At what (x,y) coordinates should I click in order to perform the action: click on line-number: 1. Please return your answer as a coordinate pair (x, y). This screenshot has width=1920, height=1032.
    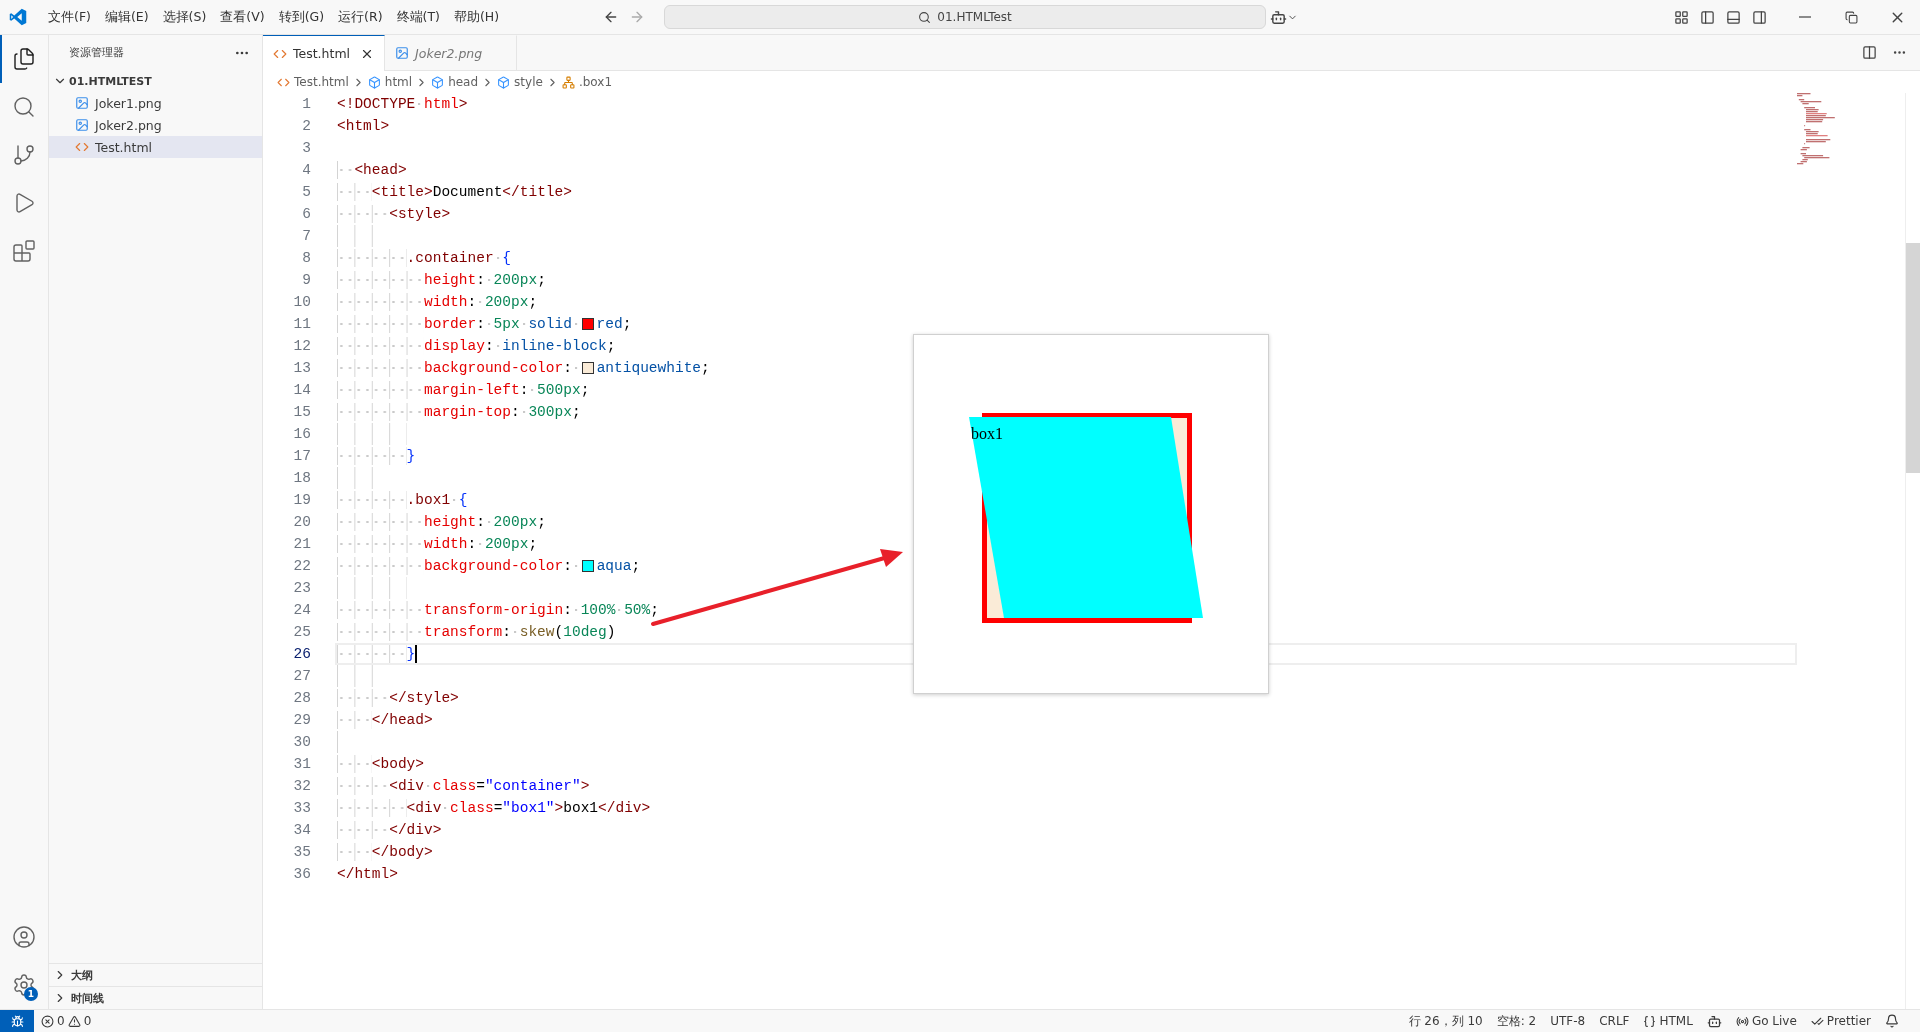
    Looking at the image, I should click on (306, 104).